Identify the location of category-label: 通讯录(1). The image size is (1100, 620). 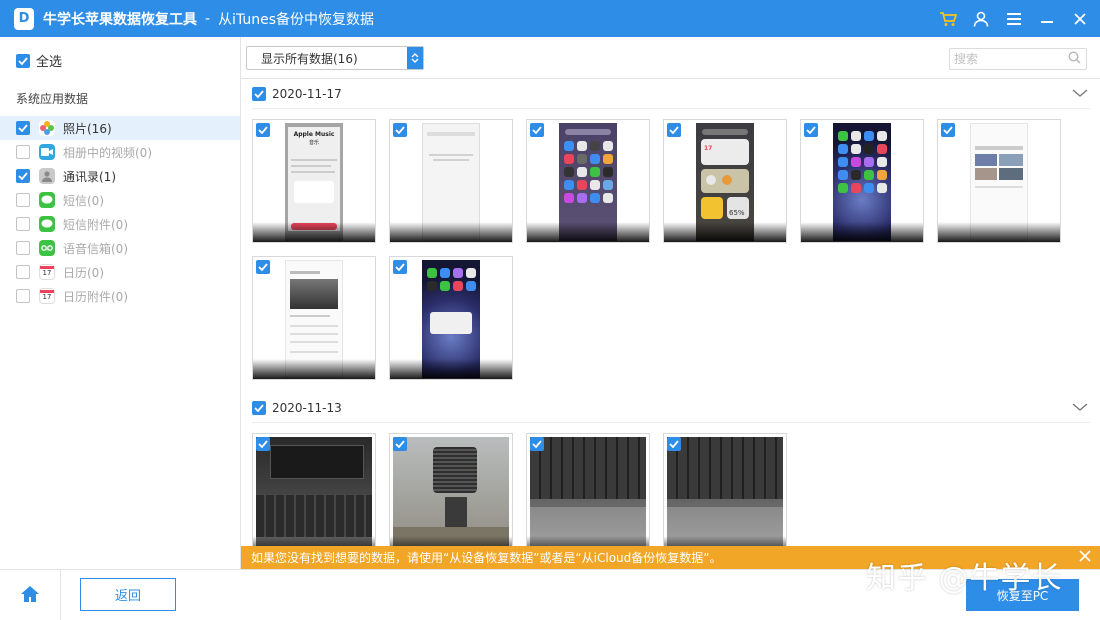
(89, 176).